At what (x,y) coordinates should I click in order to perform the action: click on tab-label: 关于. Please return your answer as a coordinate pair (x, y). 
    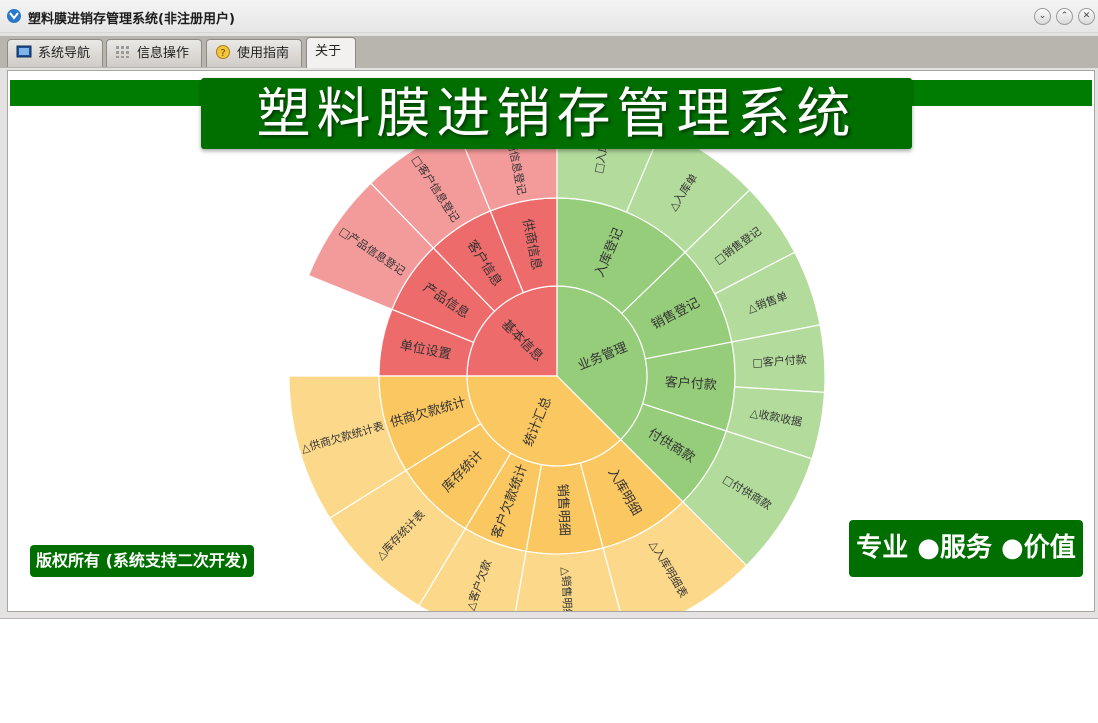
    Looking at the image, I should click on (328, 51).